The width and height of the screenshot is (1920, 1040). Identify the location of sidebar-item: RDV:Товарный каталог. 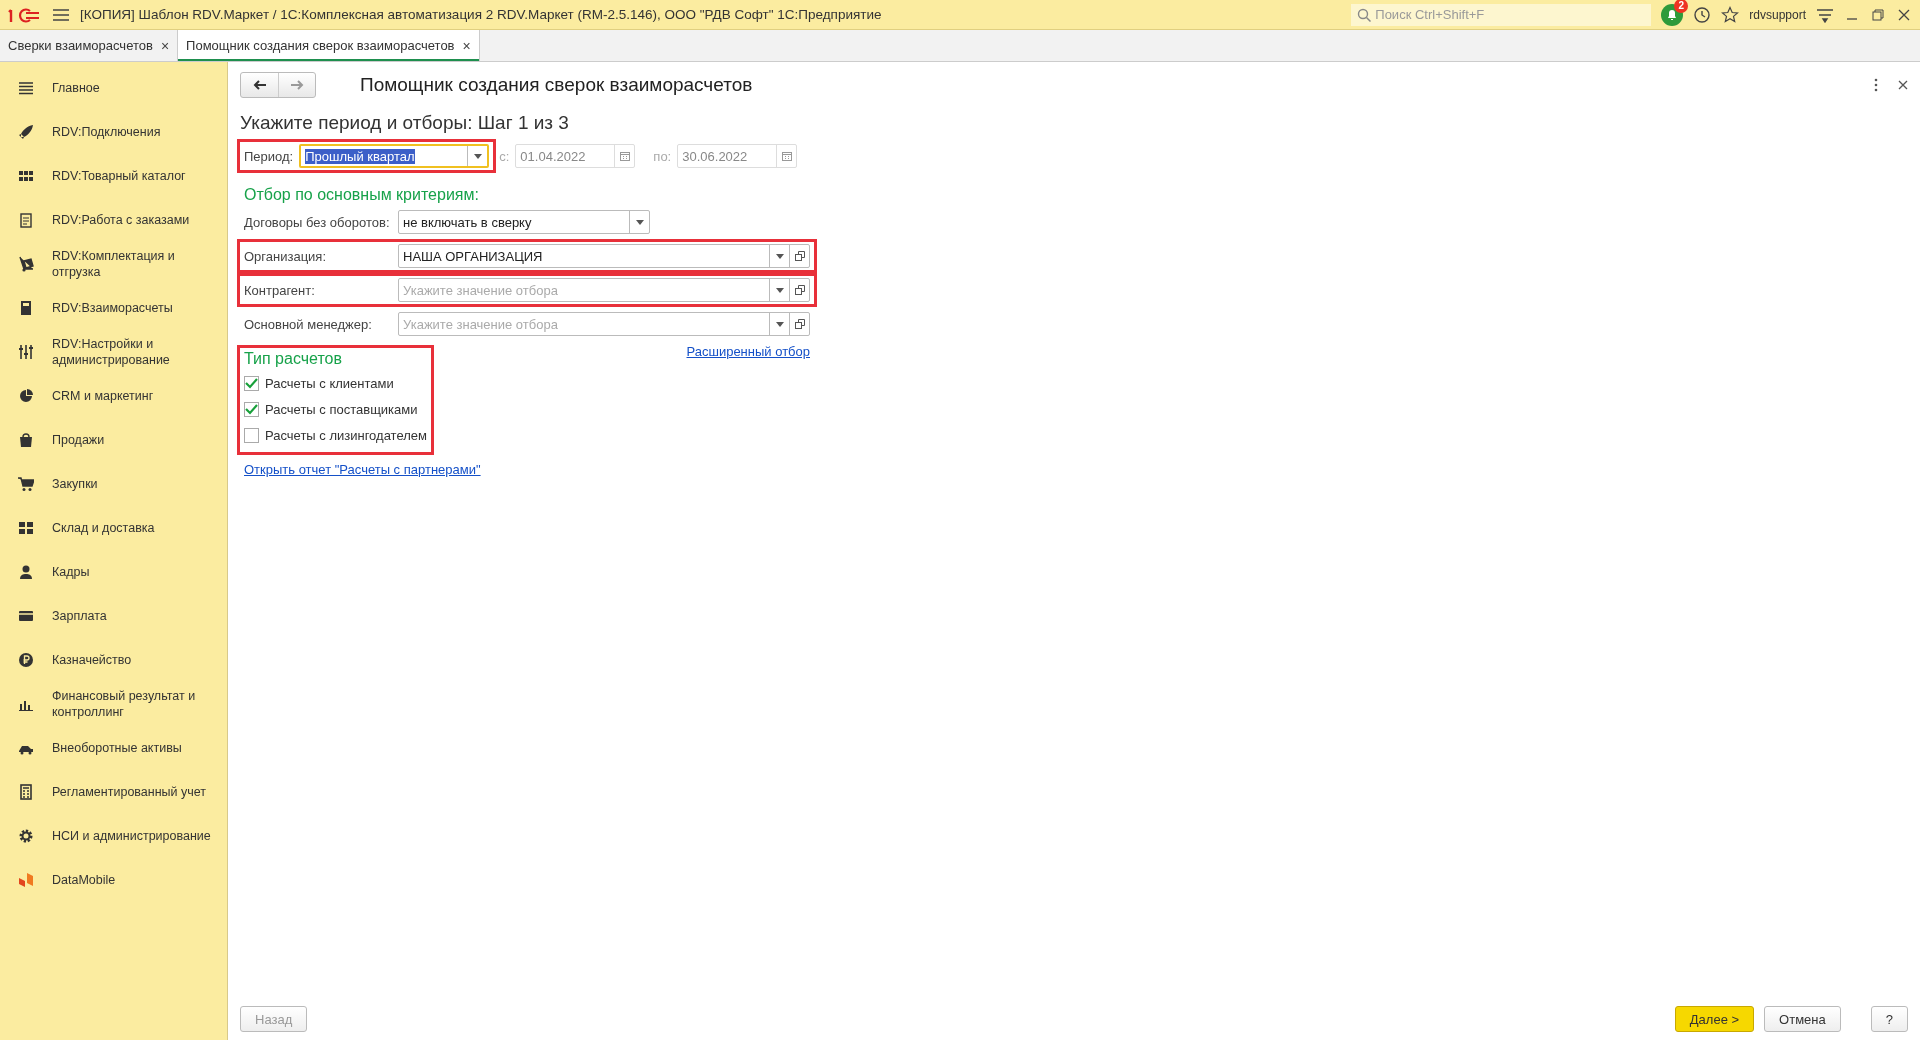
(113, 176).